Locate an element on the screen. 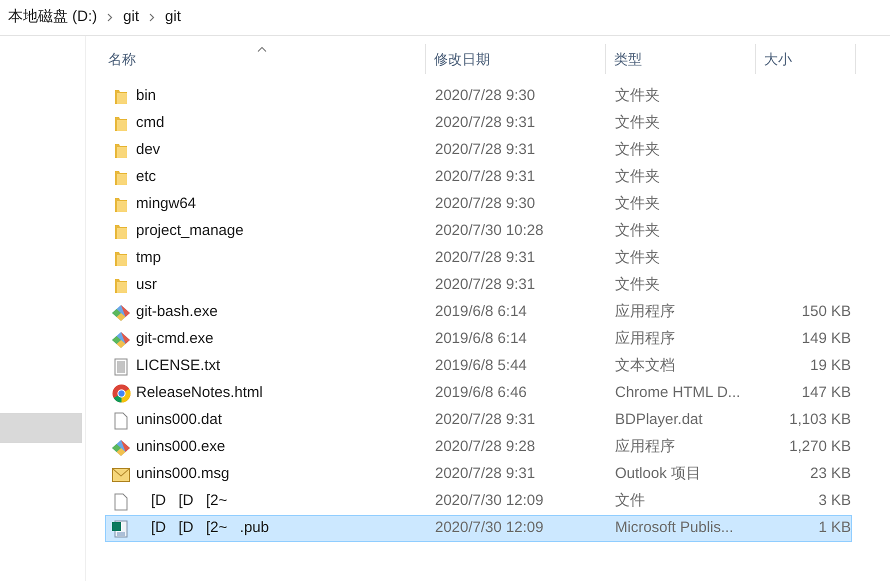 The height and width of the screenshot is (581, 890). file-row: unins000.msg 2020/7/28 9:31 Outlook 项目 23 KB is located at coordinates (478, 474).